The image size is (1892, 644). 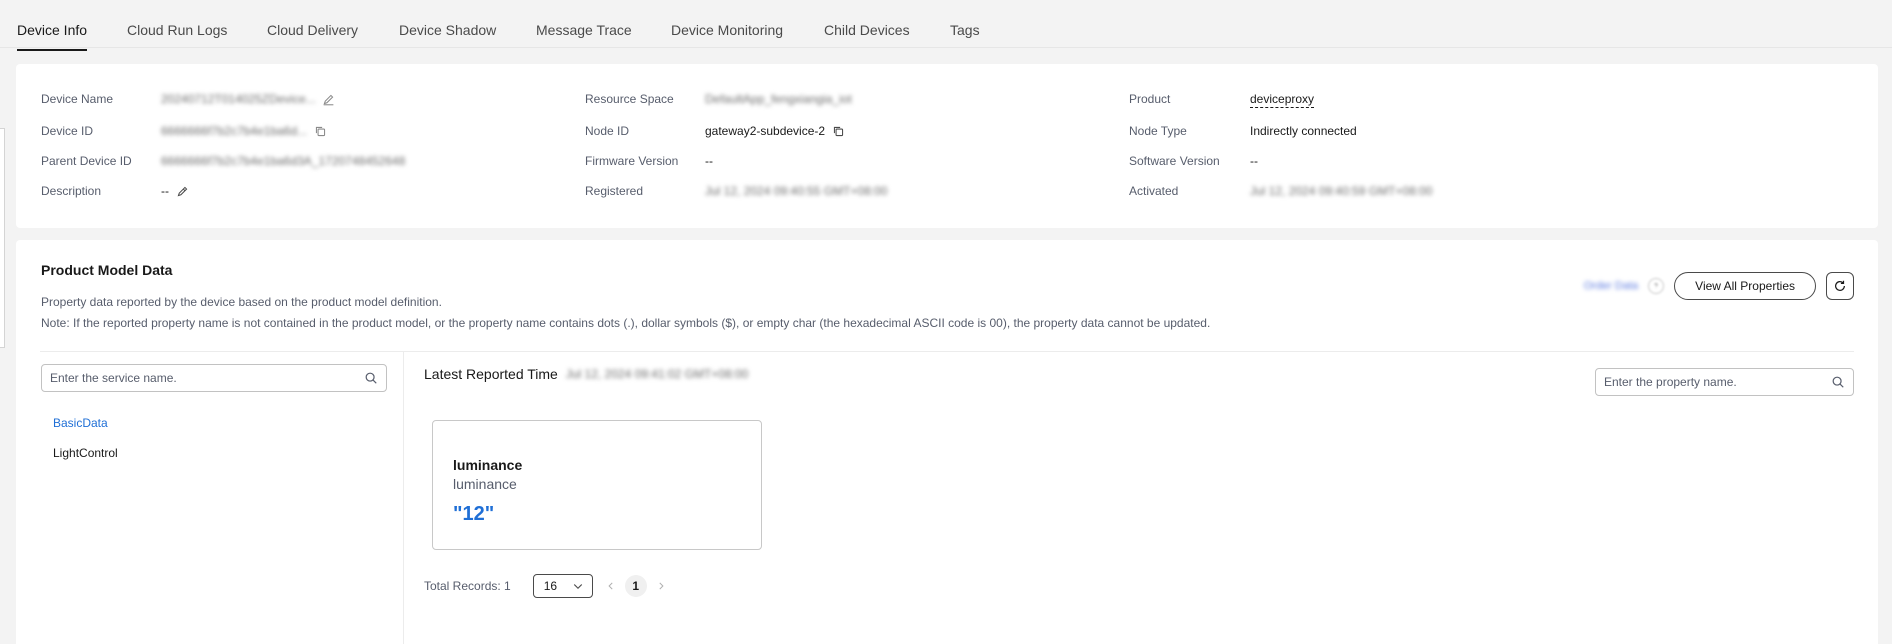 What do you see at coordinates (709, 161) in the screenshot?
I see `firmware-version-value: --` at bounding box center [709, 161].